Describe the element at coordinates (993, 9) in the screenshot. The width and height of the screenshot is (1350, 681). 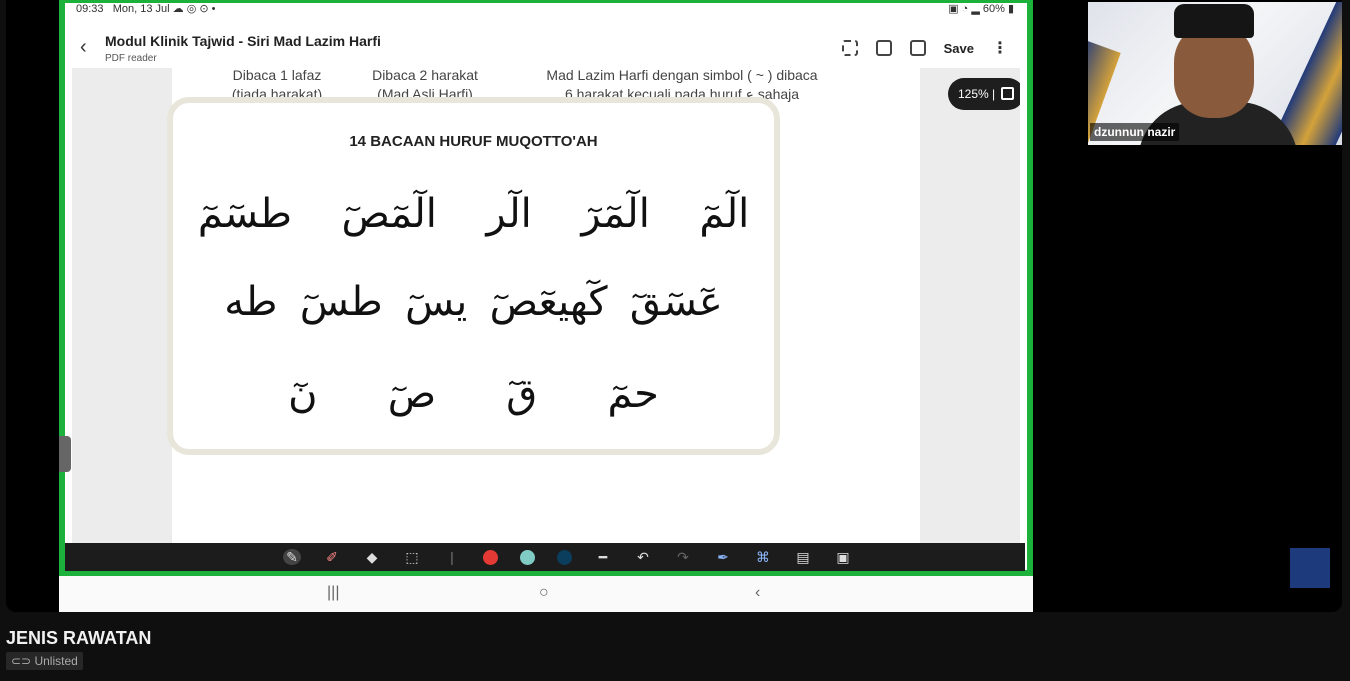
I see `battery-level: 60%` at that location.